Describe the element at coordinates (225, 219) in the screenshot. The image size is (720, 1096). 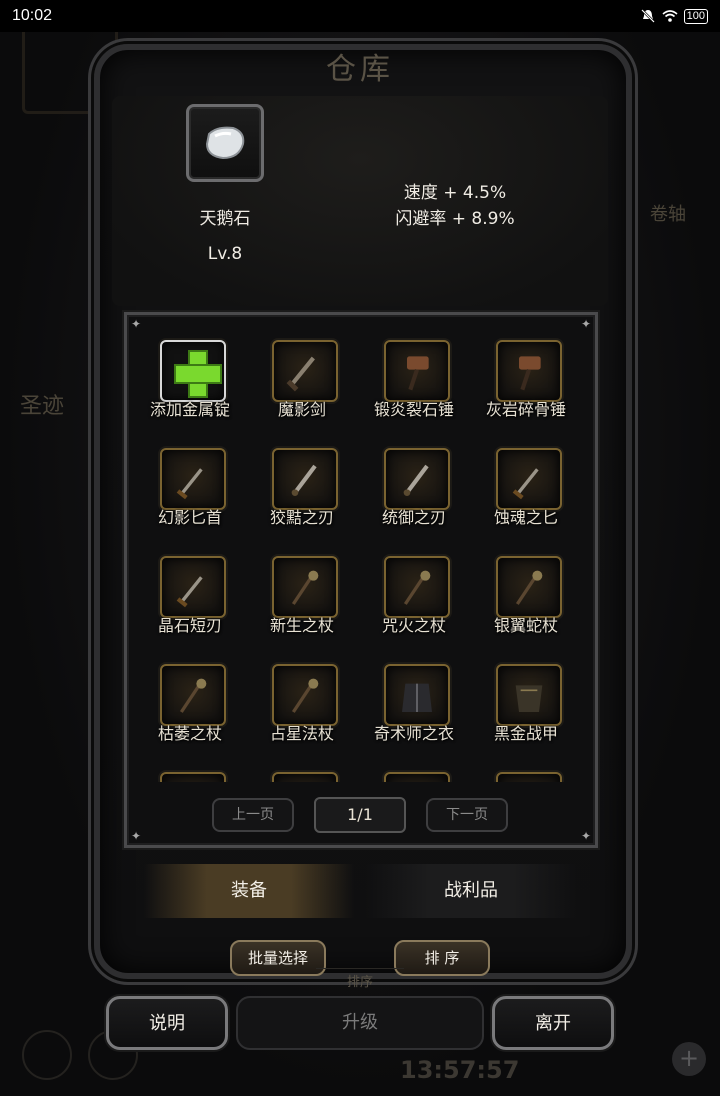
I see `item-name: 天鹅石` at that location.